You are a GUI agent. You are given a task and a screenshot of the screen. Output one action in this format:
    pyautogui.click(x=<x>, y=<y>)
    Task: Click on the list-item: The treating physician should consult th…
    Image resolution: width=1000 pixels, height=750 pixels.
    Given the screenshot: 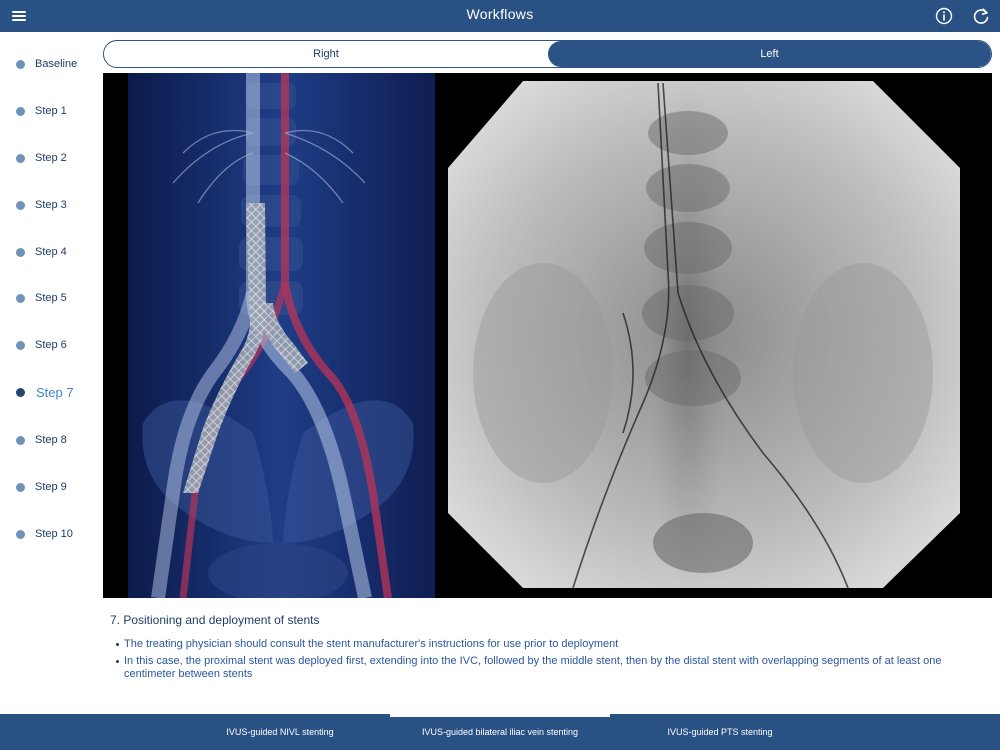 What is the action you would take?
    pyautogui.click(x=551, y=644)
    